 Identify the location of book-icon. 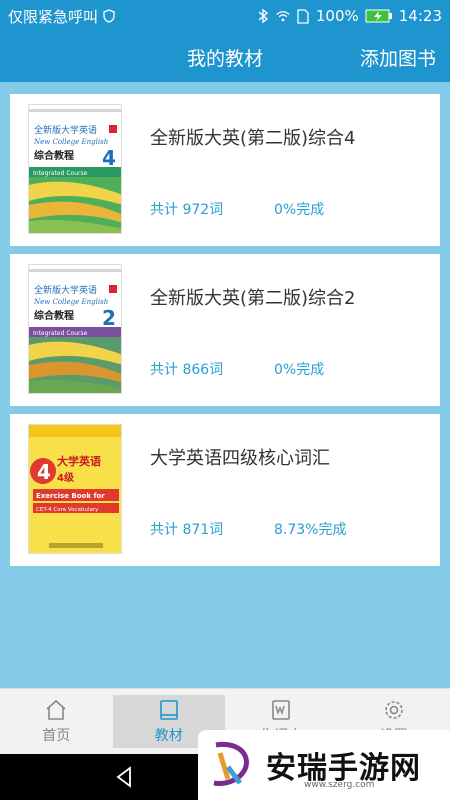
(168, 710).